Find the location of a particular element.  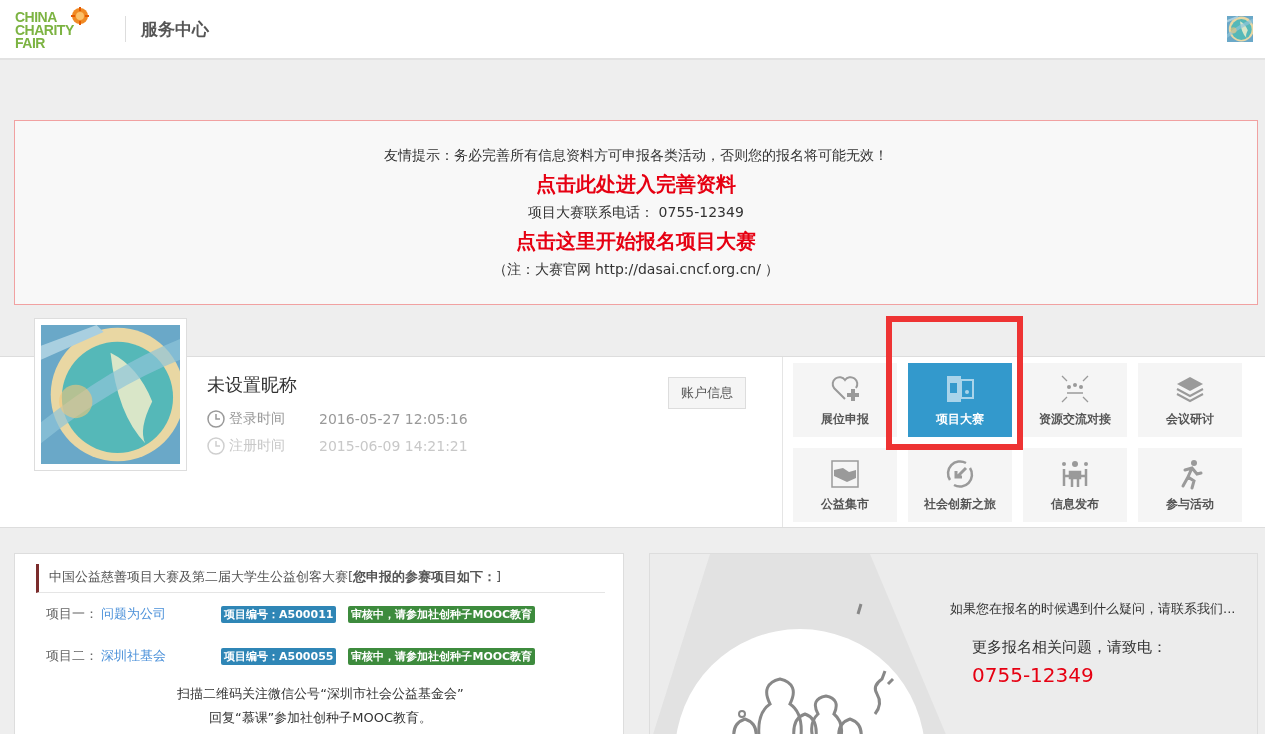

project-label: 项目一： is located at coordinates (72, 614).